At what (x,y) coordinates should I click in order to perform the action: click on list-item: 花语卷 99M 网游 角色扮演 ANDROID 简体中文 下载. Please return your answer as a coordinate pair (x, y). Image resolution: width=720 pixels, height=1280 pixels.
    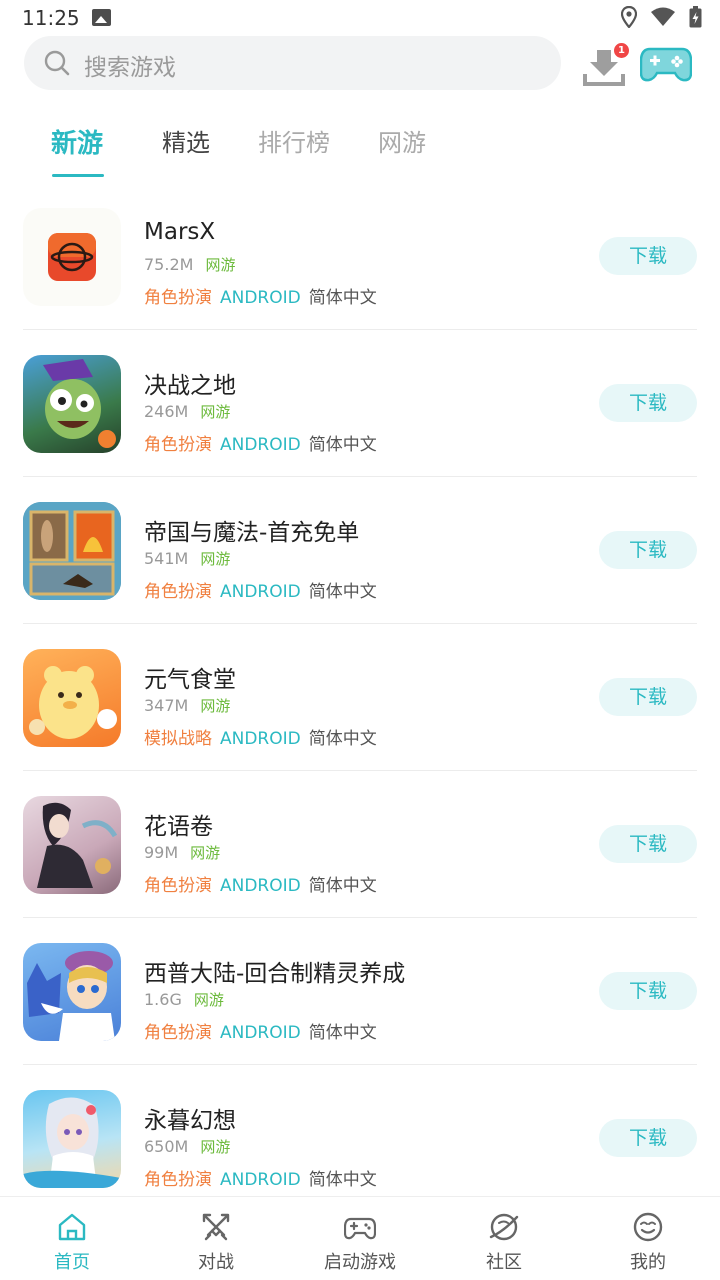
    Looking at the image, I should click on (360, 844).